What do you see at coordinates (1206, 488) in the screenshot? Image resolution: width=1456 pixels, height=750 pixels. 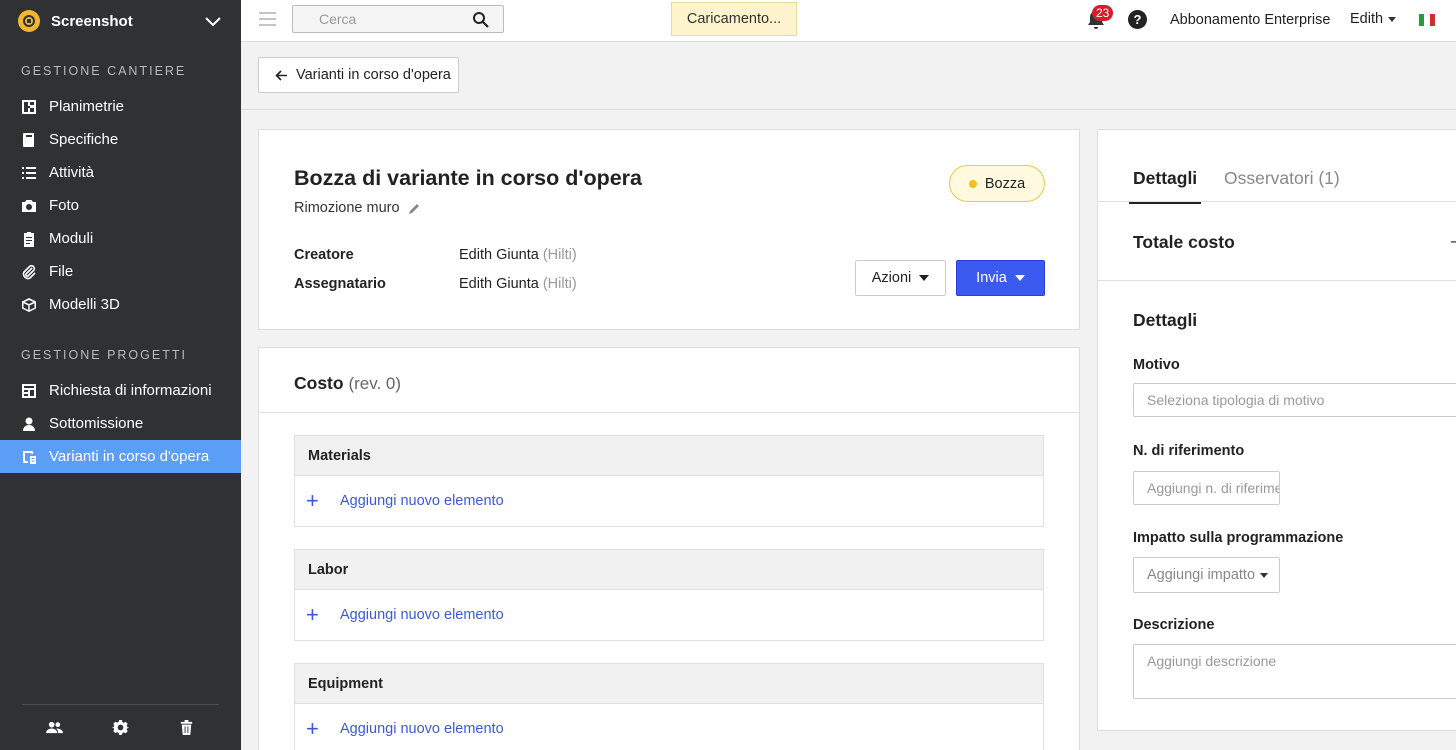 I see `reference-input` at bounding box center [1206, 488].